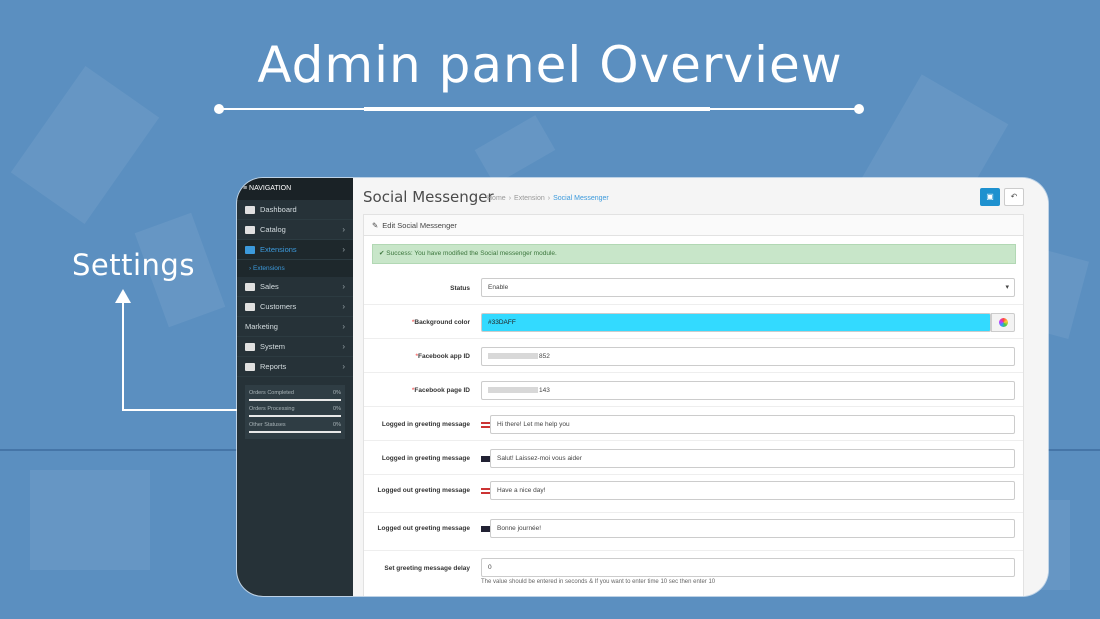  What do you see at coordinates (752, 458) in the screenshot?
I see `logged-in-greeting-fr-input: Salut! Laissez-moi vous aider` at bounding box center [752, 458].